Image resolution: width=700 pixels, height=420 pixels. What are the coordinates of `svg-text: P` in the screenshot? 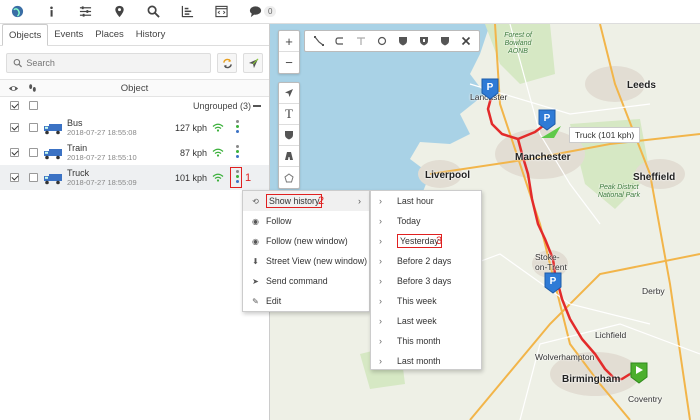 It's located at (490, 87).